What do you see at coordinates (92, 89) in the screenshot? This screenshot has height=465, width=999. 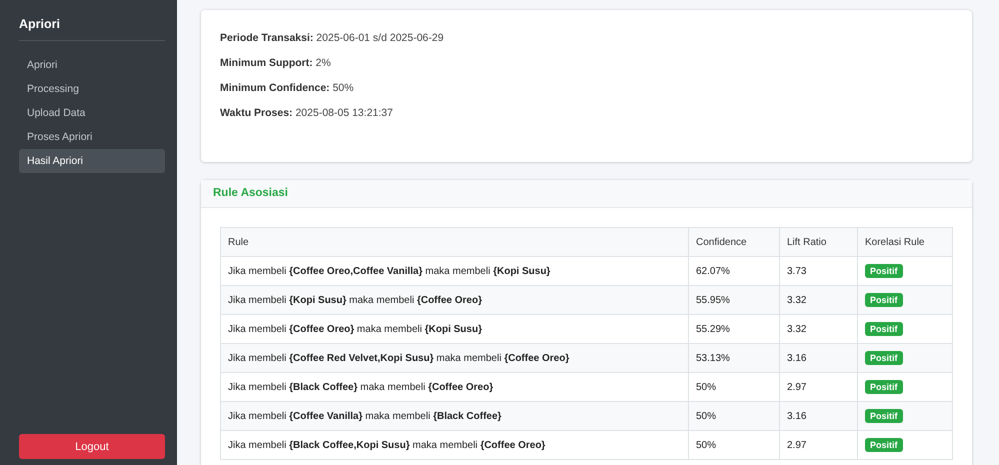 I see `sidebar-item: Processing` at bounding box center [92, 89].